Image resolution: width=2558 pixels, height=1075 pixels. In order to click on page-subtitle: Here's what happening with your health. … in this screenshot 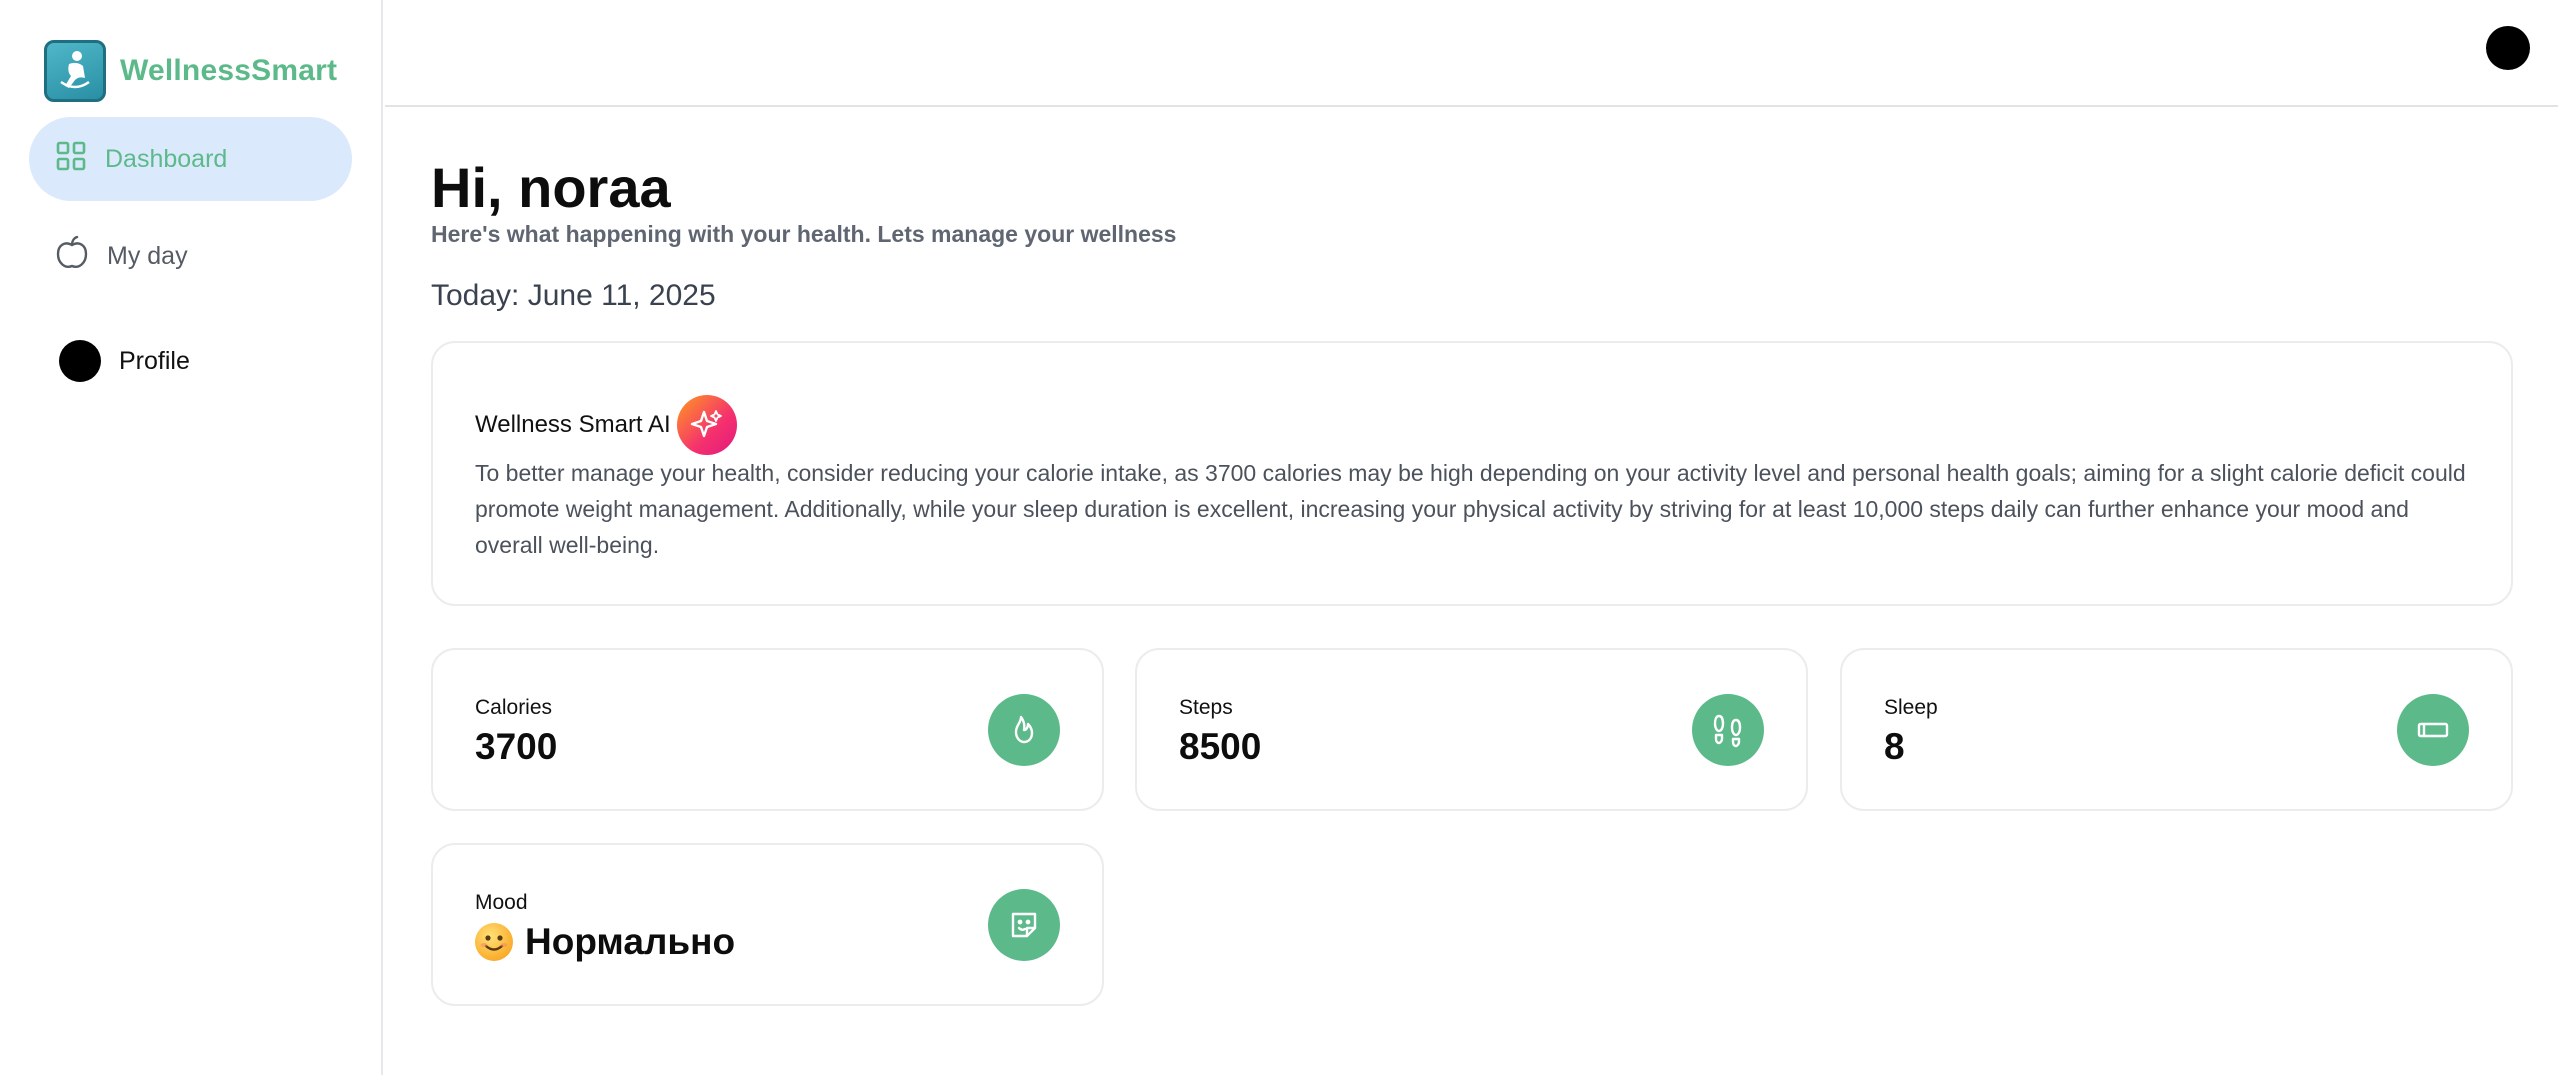, I will do `click(804, 234)`.